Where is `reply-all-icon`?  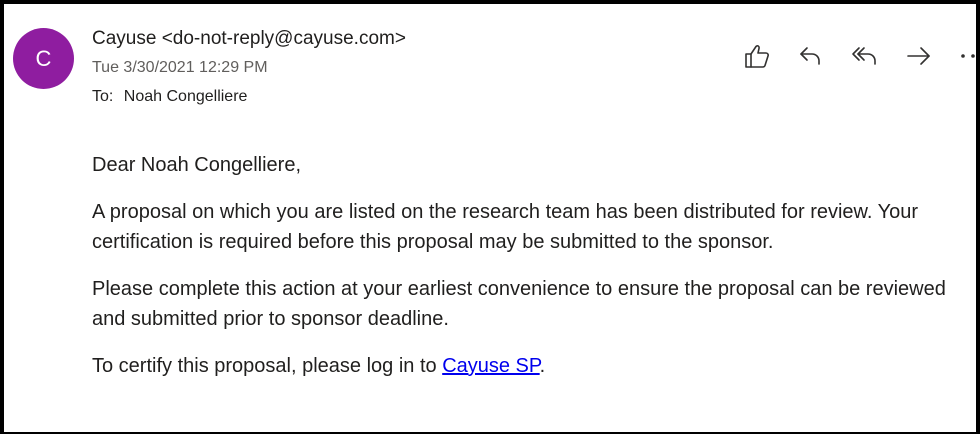 reply-all-icon is located at coordinates (864, 56).